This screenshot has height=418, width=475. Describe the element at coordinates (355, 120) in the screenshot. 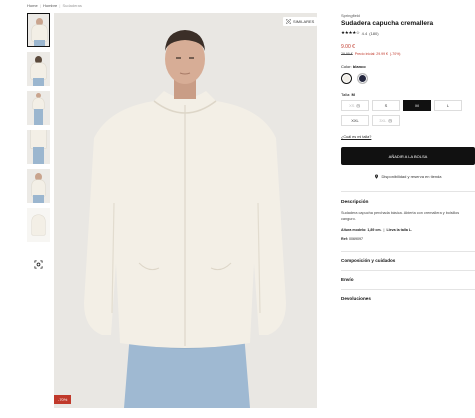

I see `size-option-xxl: XXL` at that location.